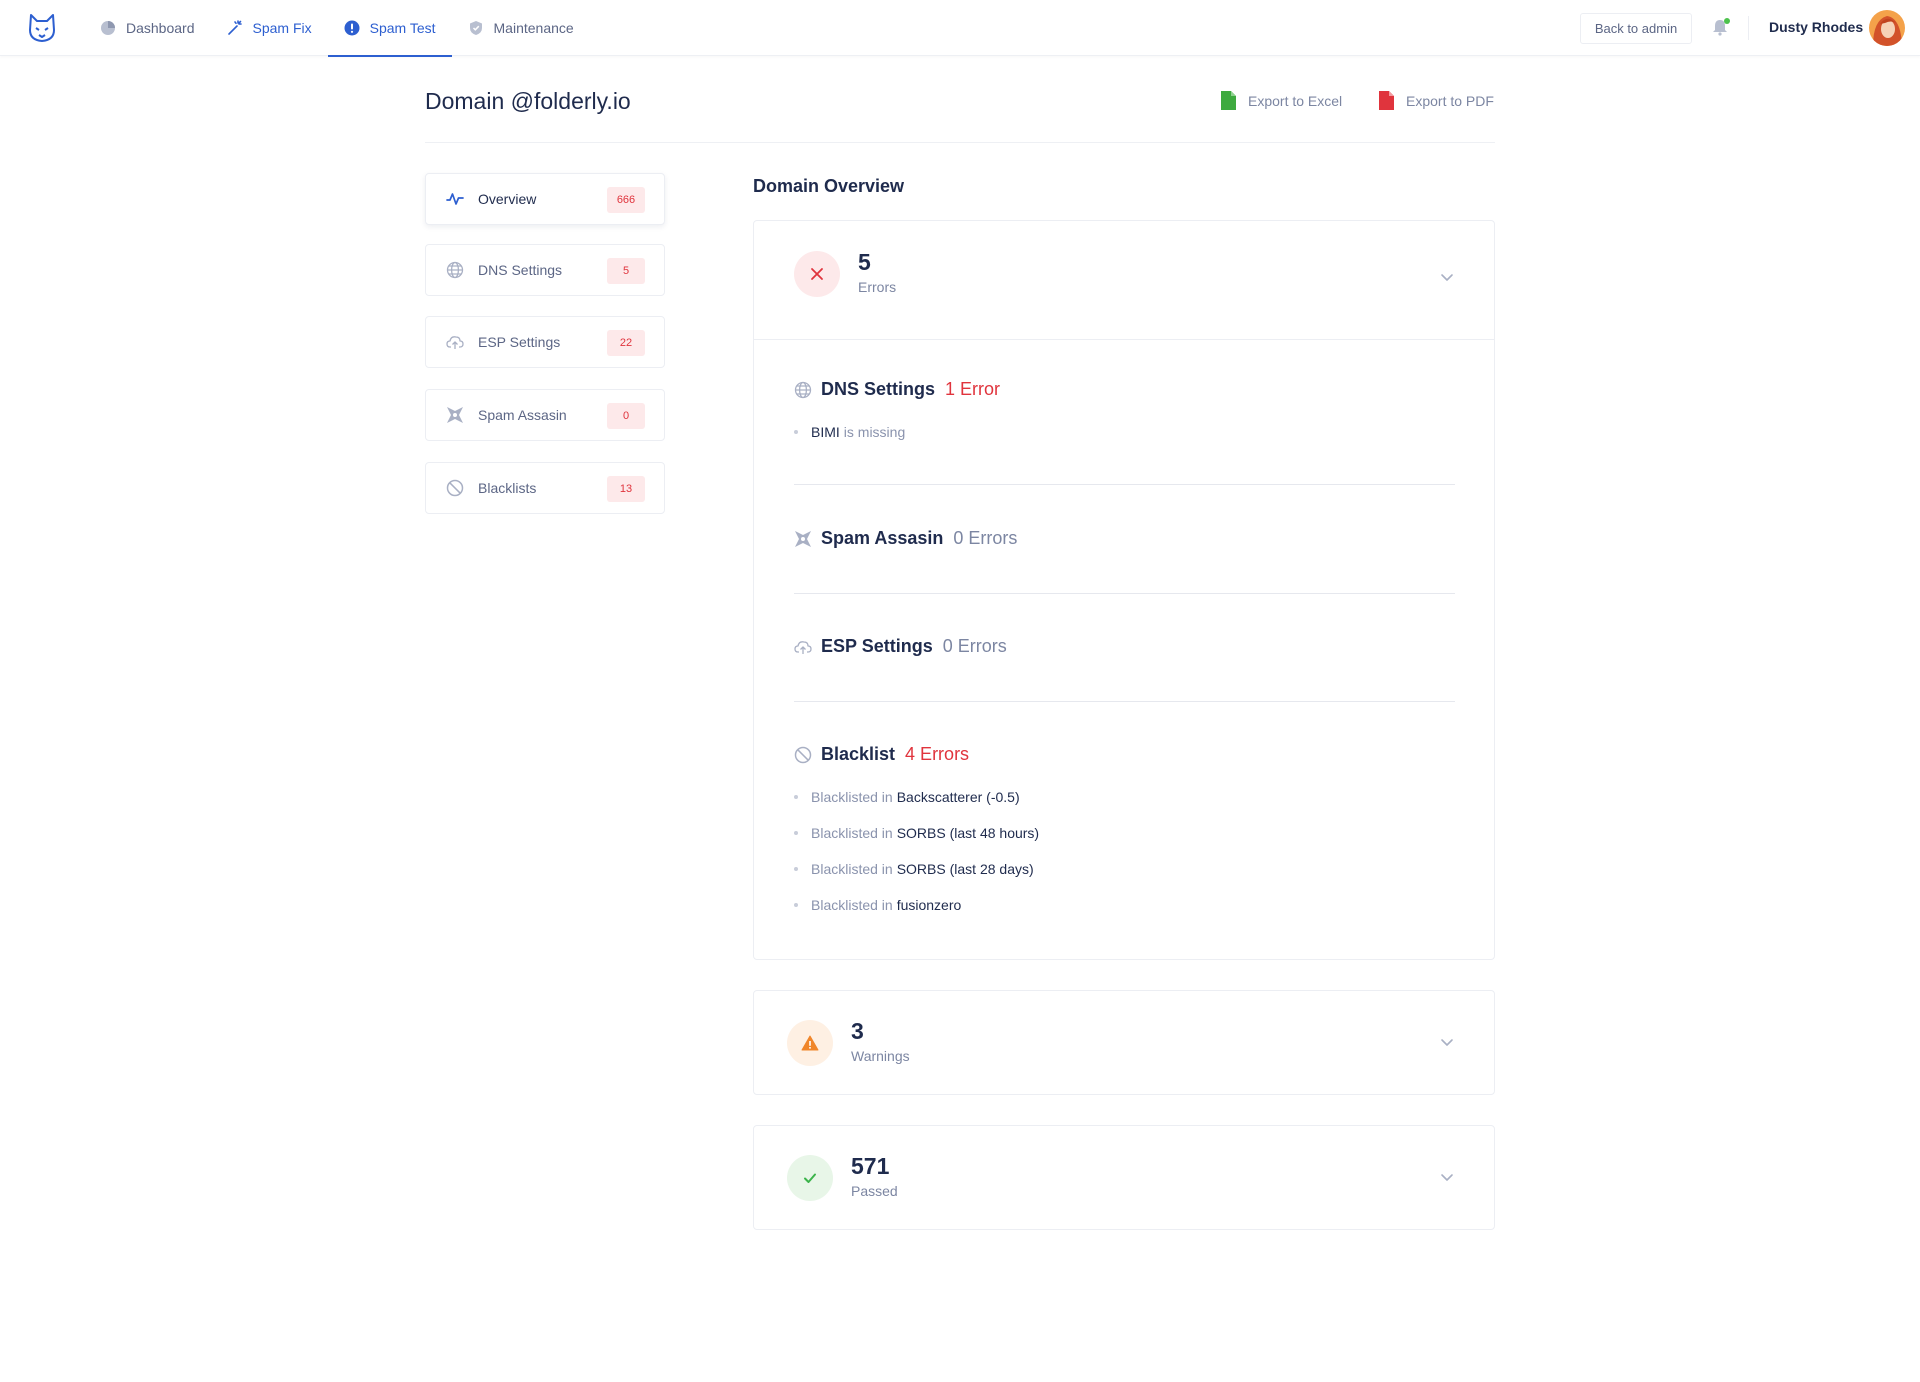  Describe the element at coordinates (626, 200) in the screenshot. I see `error-count-badge: 666` at that location.